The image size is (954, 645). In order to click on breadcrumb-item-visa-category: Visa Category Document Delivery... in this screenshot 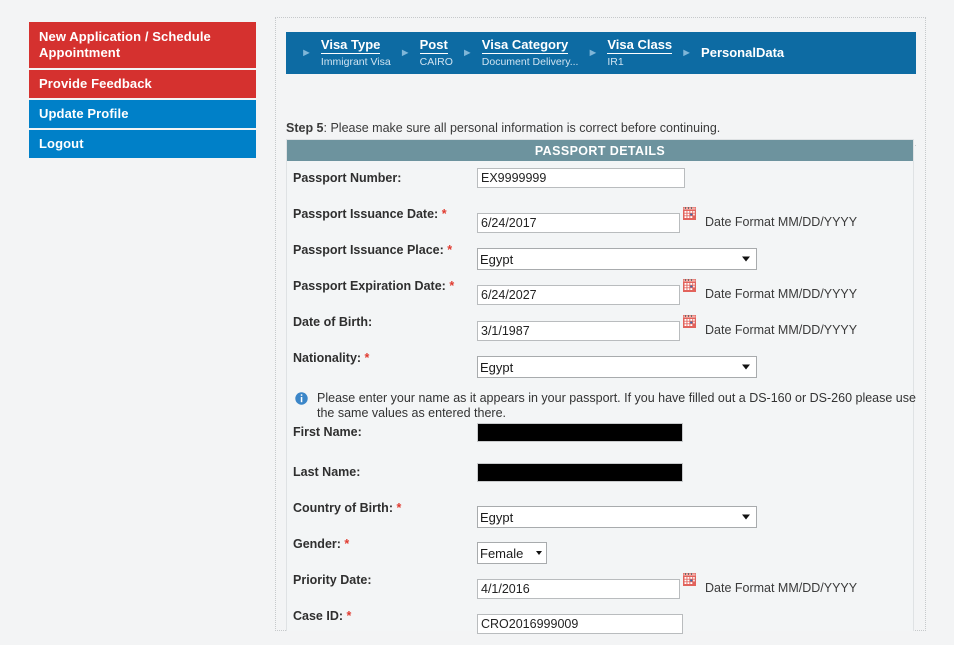, I will do `click(530, 52)`.